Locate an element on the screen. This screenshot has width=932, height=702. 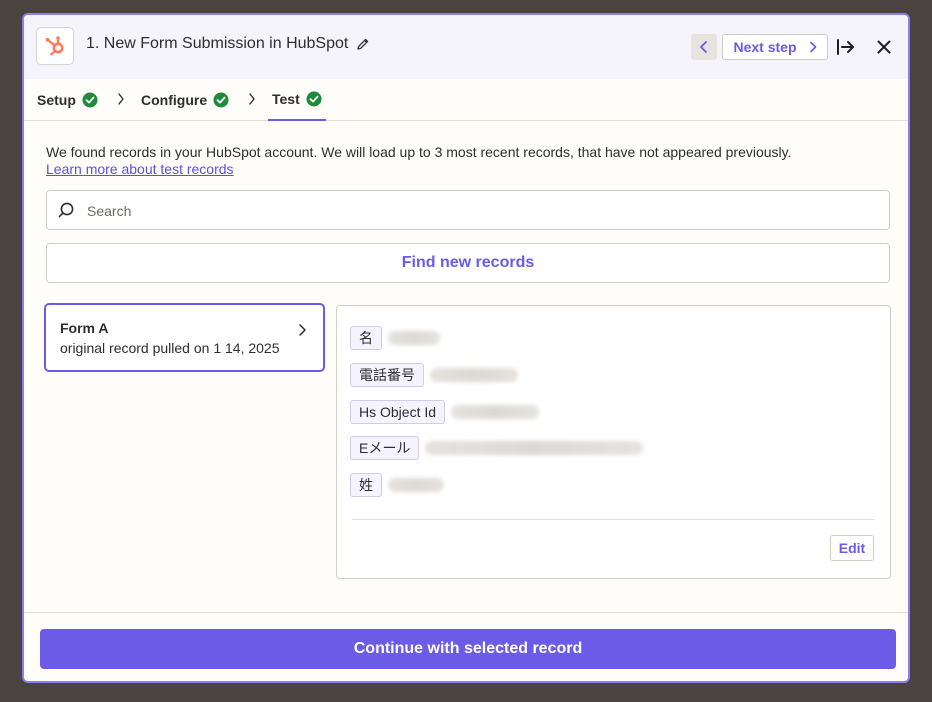
previous-step-button is located at coordinates (704, 47).